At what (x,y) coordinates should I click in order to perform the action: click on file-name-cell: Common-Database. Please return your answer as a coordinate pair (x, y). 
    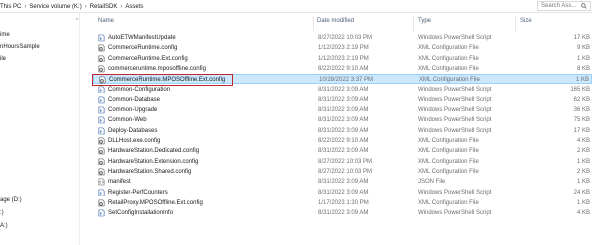
    Looking at the image, I should click on (129, 100).